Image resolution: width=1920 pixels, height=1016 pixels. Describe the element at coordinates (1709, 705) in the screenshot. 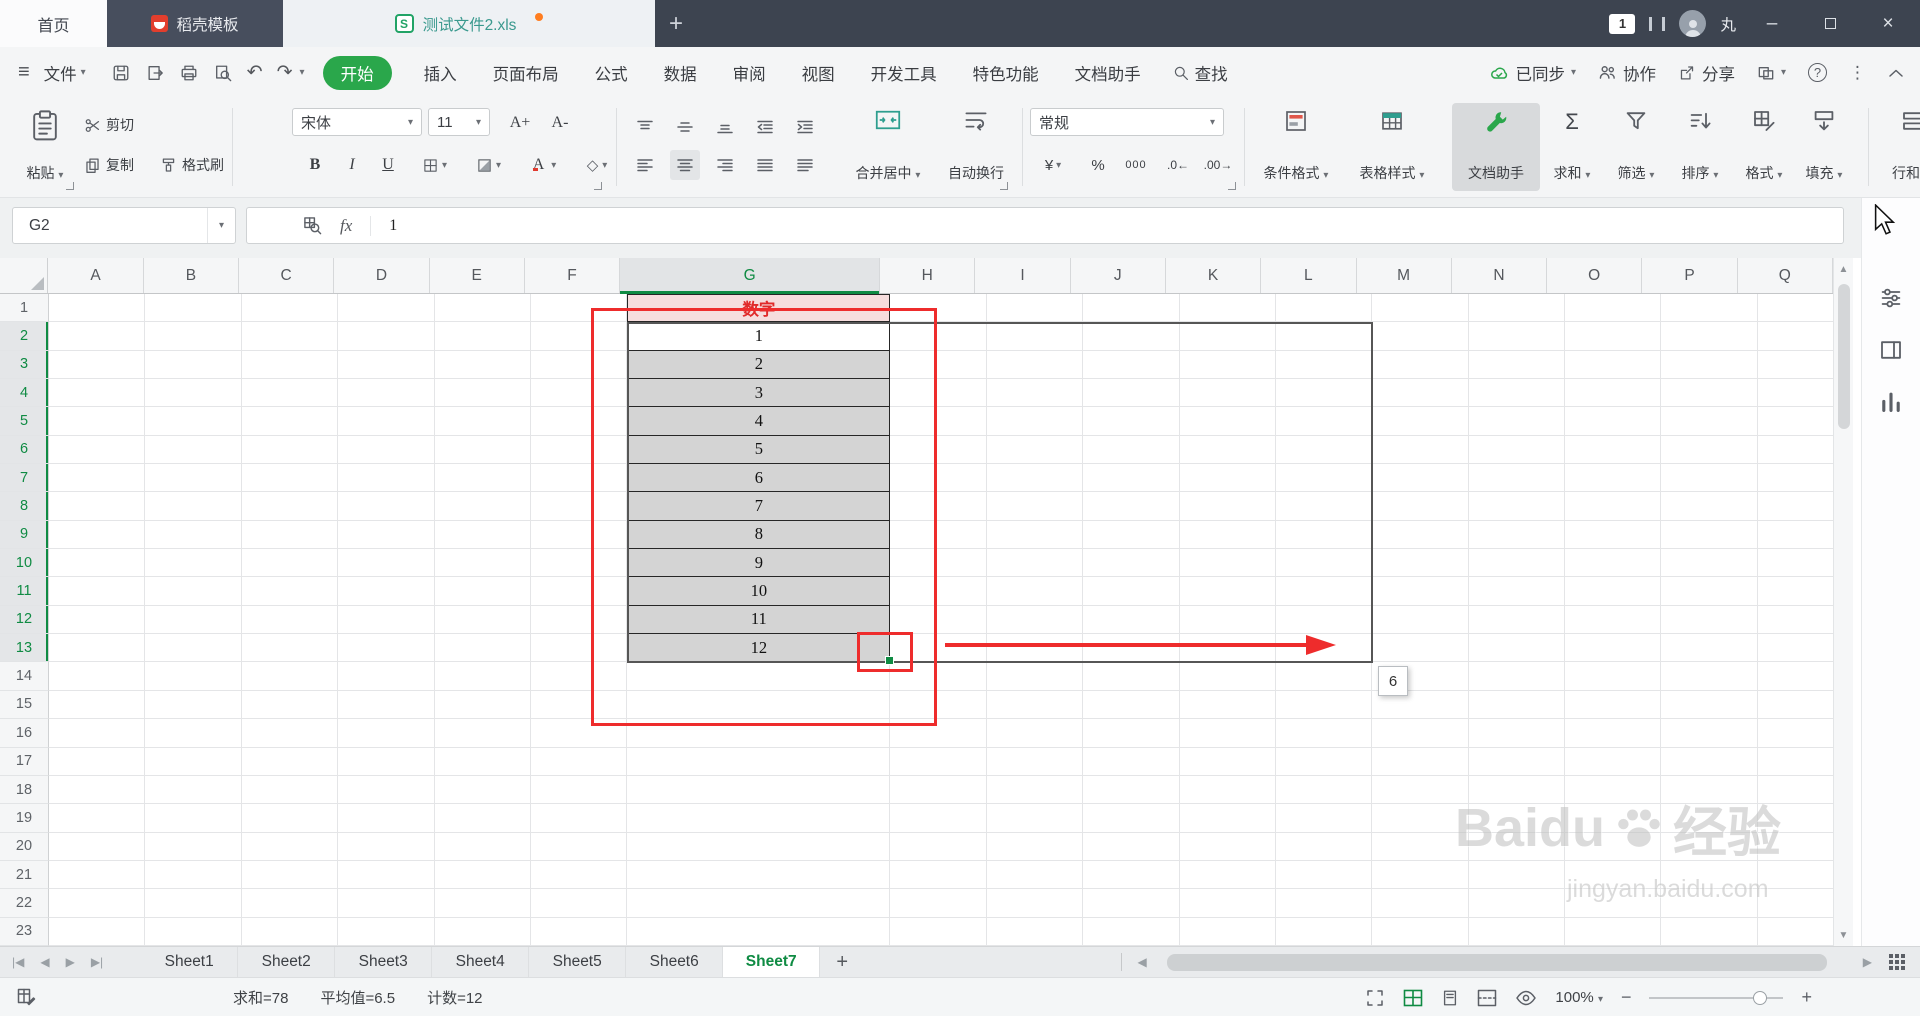

I see `cell-P15` at that location.